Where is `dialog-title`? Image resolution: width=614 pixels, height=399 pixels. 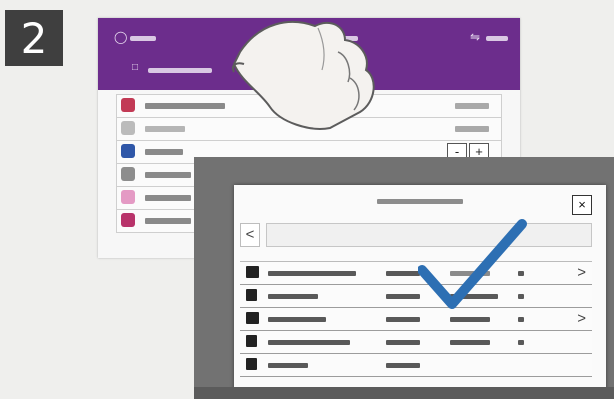
dialog-title is located at coordinates (420, 202).